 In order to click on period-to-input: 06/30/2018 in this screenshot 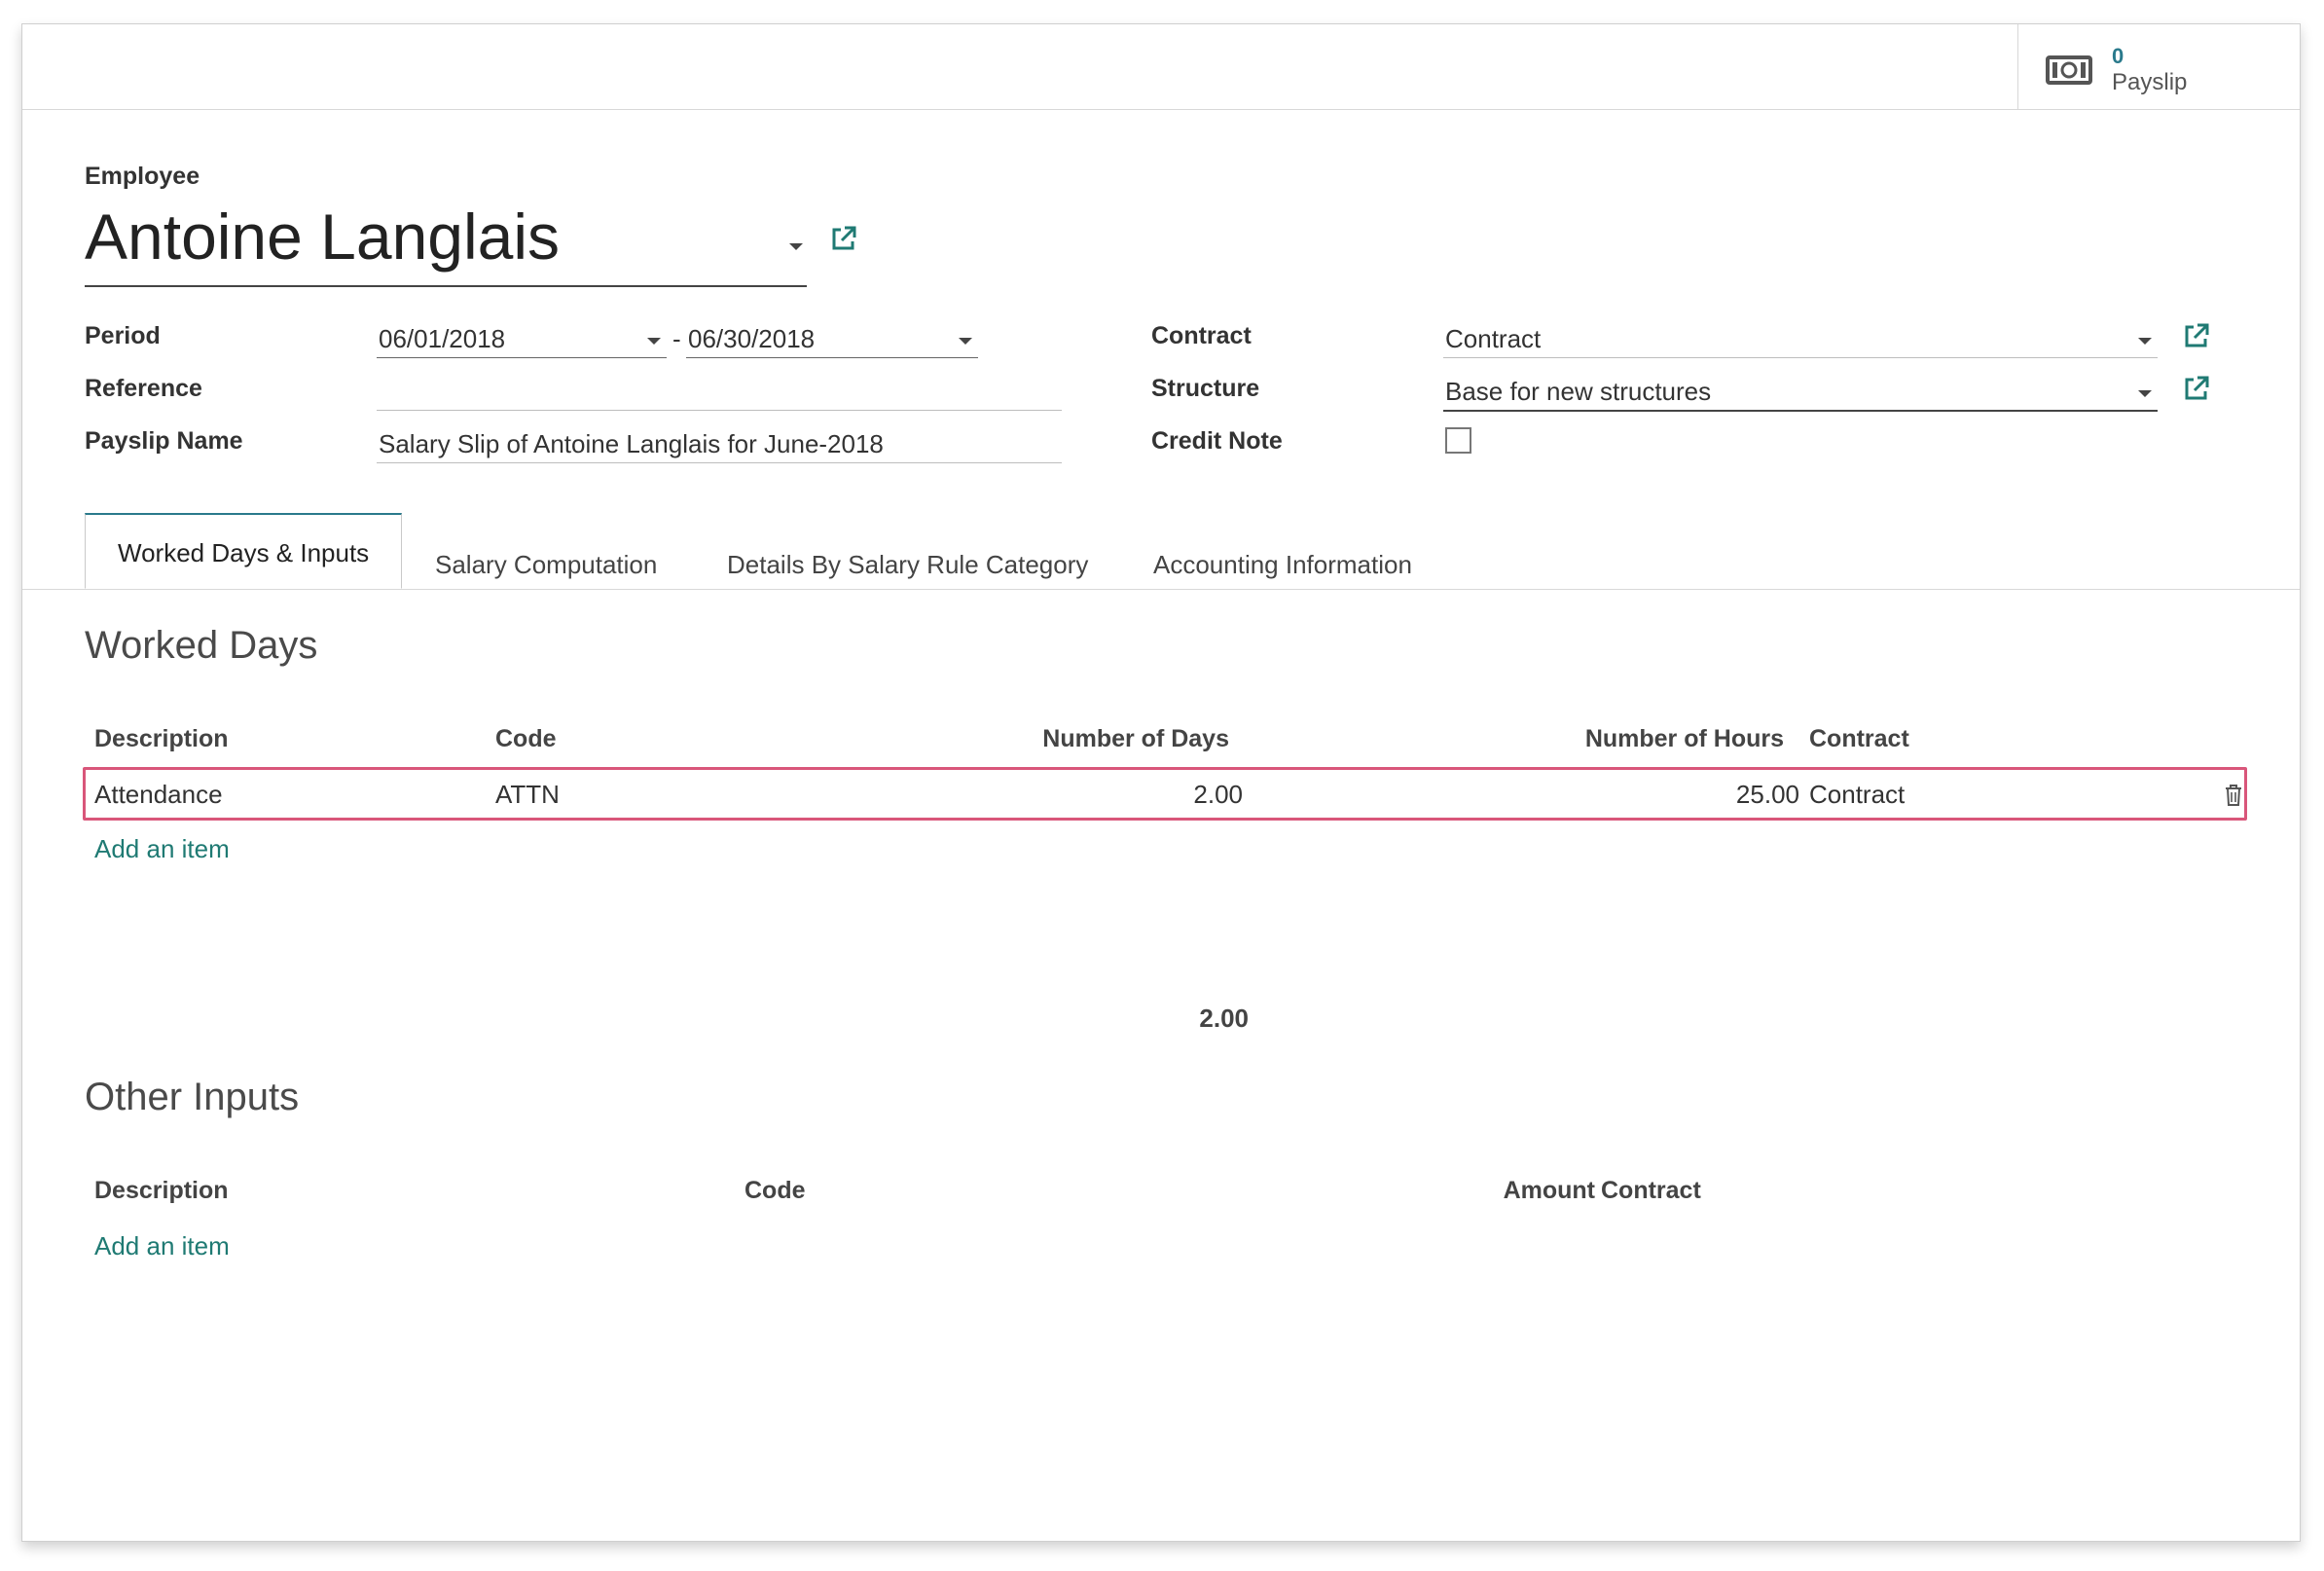, I will do `click(751, 339)`.